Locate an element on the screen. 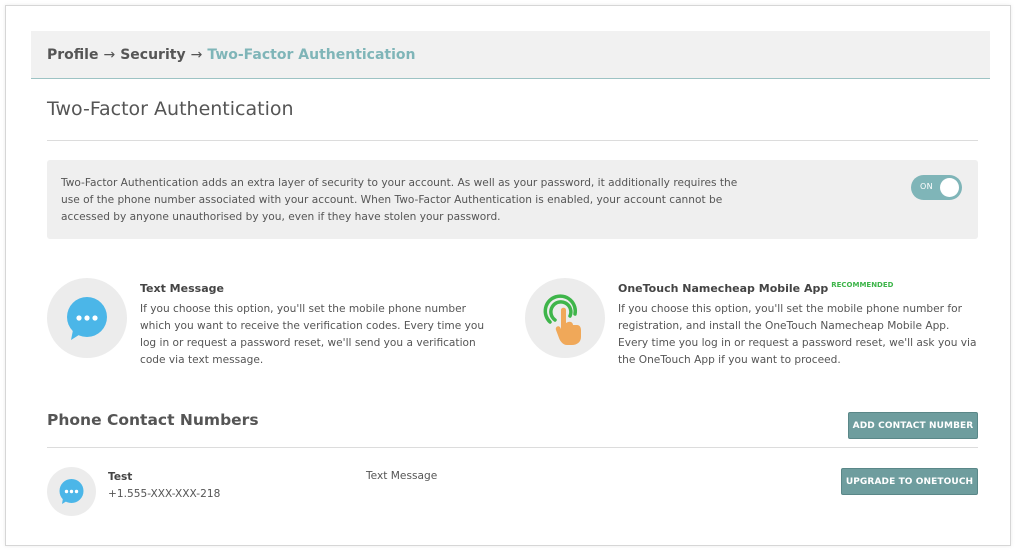 This screenshot has height=551, width=1016. upgrade-to-onetouch-button: UPGRADE TO ONETOUCH is located at coordinates (909, 481).